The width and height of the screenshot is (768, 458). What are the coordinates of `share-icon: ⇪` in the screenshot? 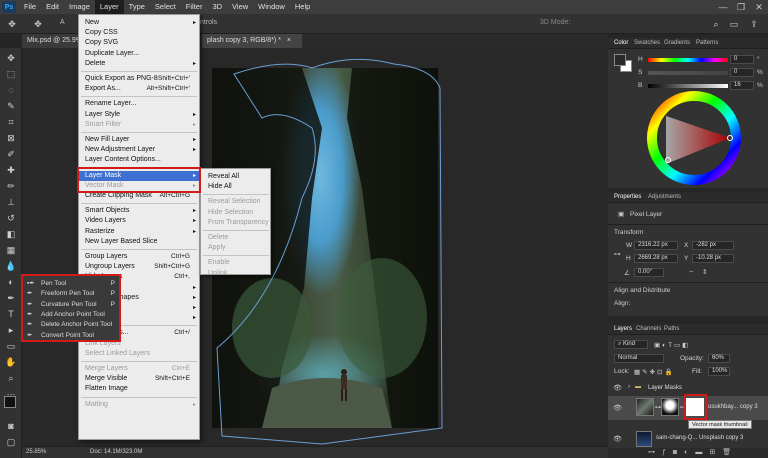 It's located at (754, 24).